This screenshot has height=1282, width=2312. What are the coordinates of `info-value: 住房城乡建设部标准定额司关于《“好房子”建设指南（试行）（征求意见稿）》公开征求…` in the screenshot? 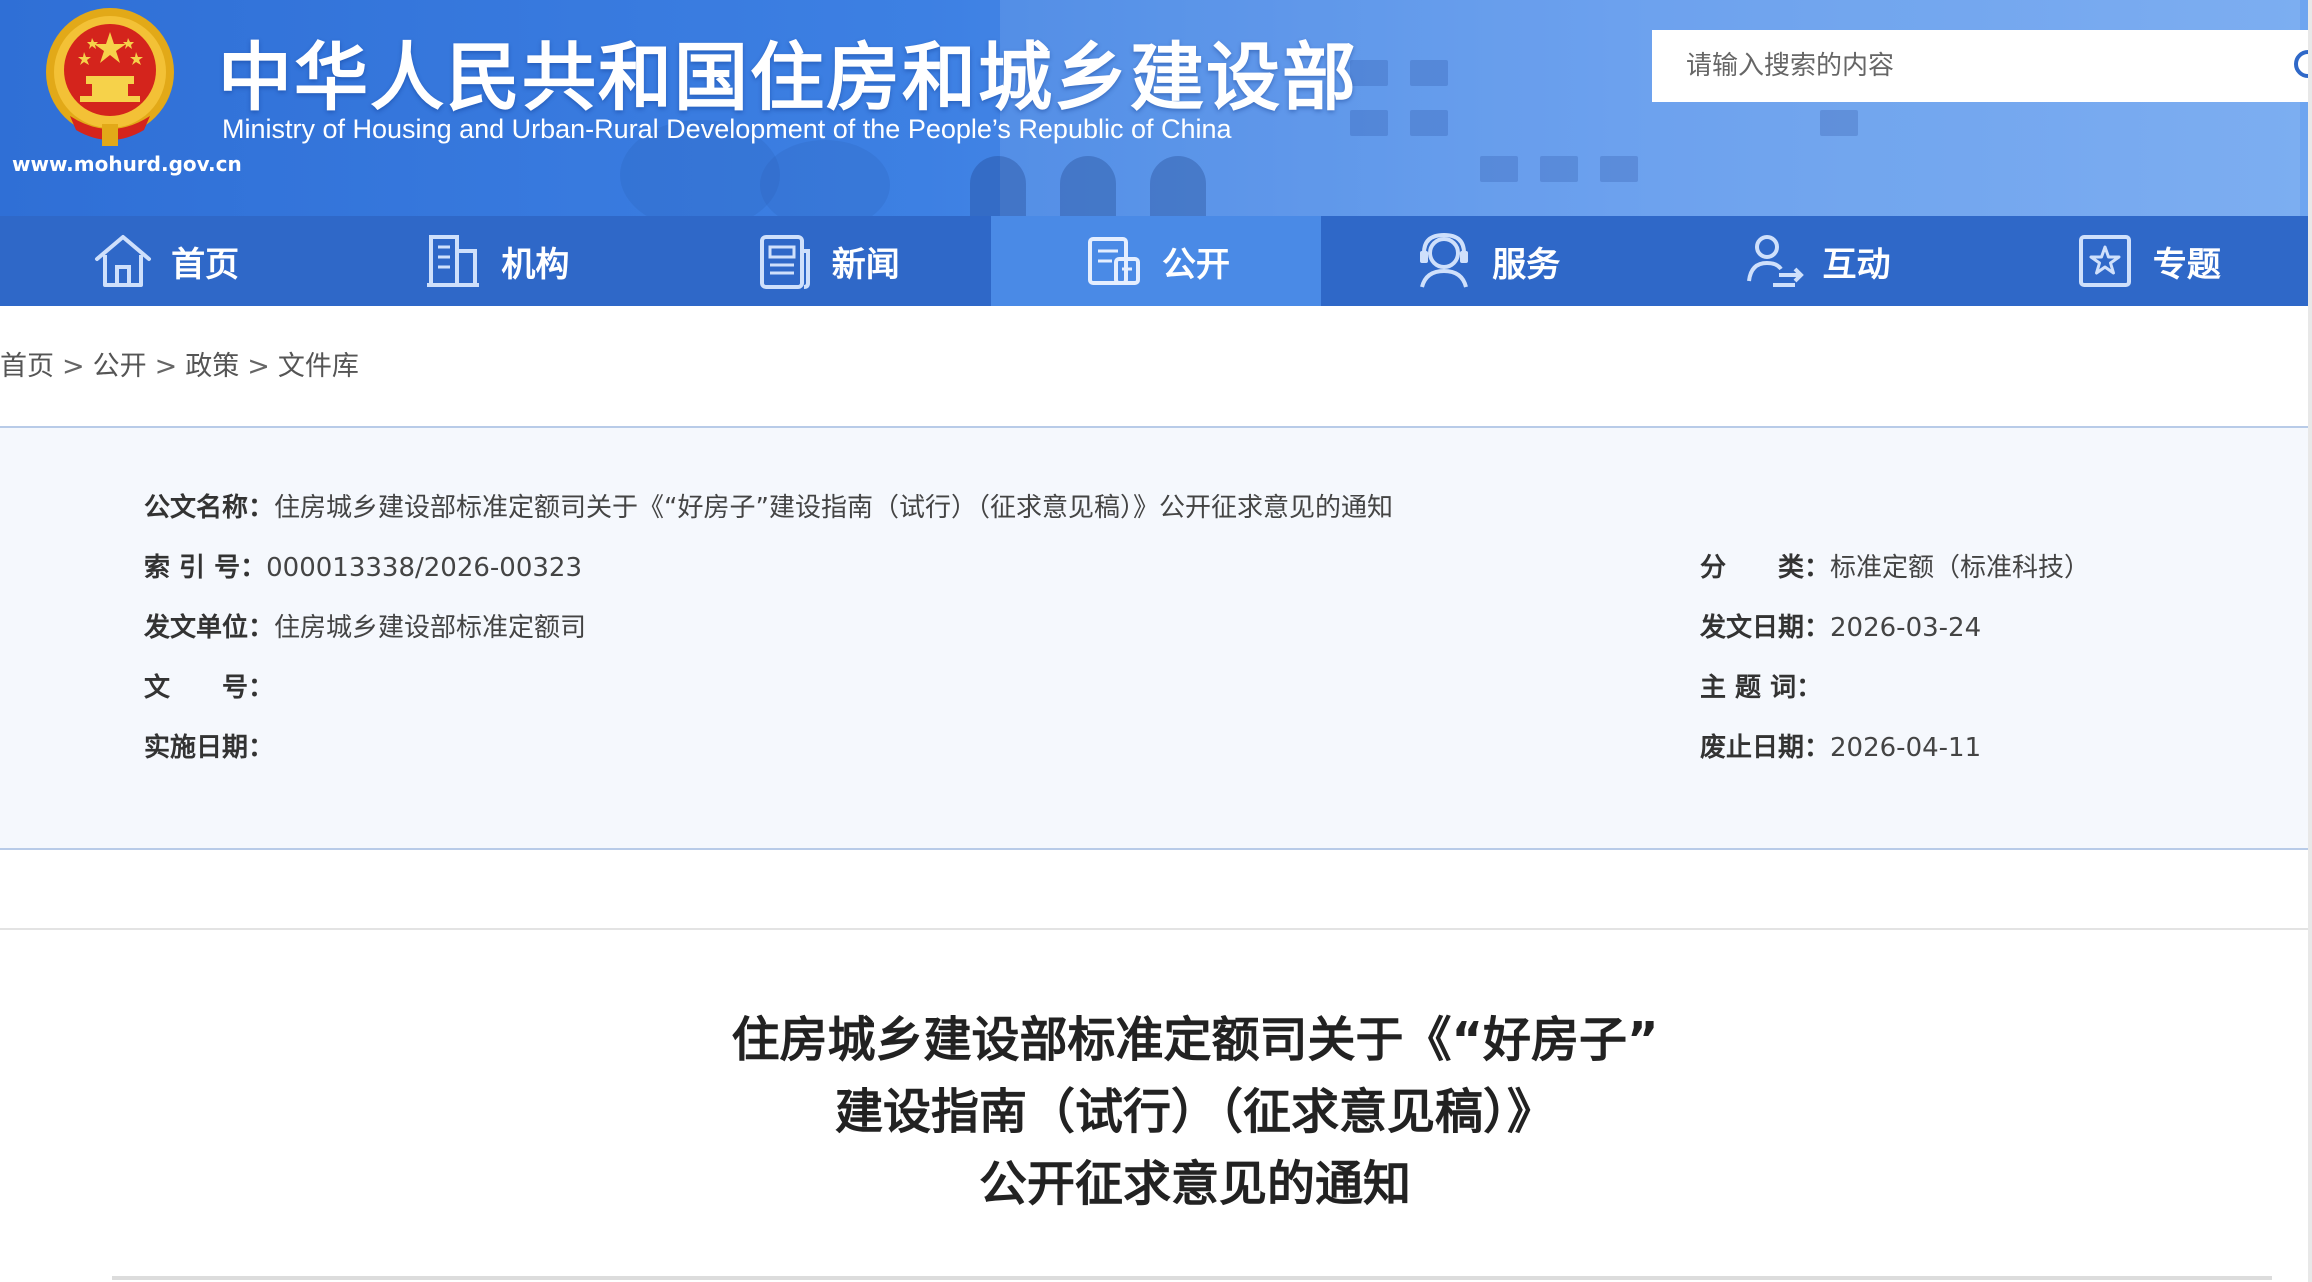 It's located at (833, 508).